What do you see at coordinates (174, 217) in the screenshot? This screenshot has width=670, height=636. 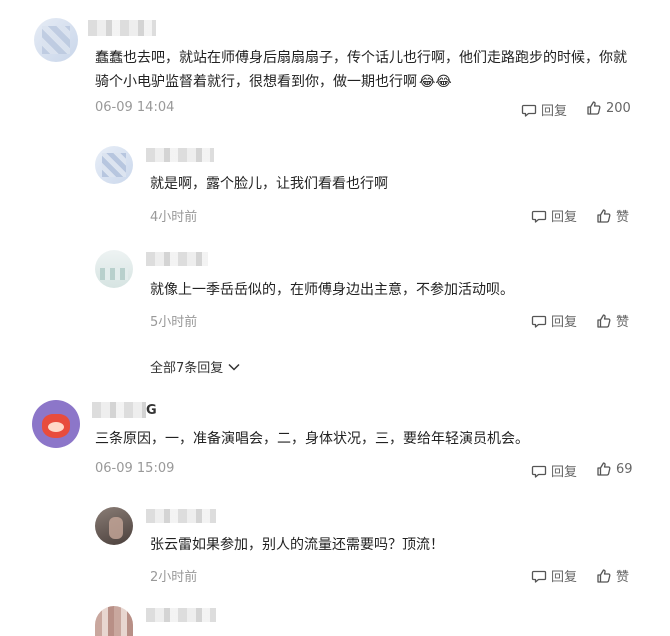 I see `reply-time: 4小时前` at bounding box center [174, 217].